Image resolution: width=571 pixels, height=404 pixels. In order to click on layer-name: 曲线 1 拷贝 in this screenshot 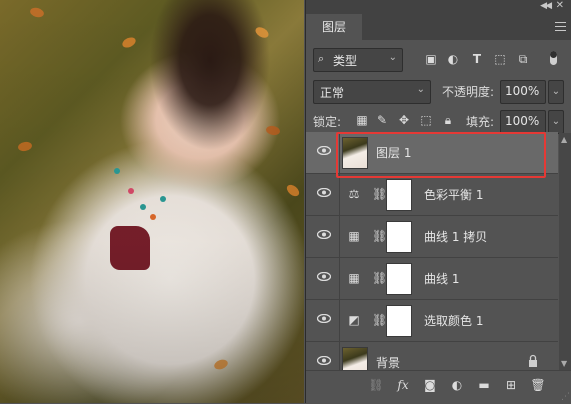, I will do `click(456, 237)`.